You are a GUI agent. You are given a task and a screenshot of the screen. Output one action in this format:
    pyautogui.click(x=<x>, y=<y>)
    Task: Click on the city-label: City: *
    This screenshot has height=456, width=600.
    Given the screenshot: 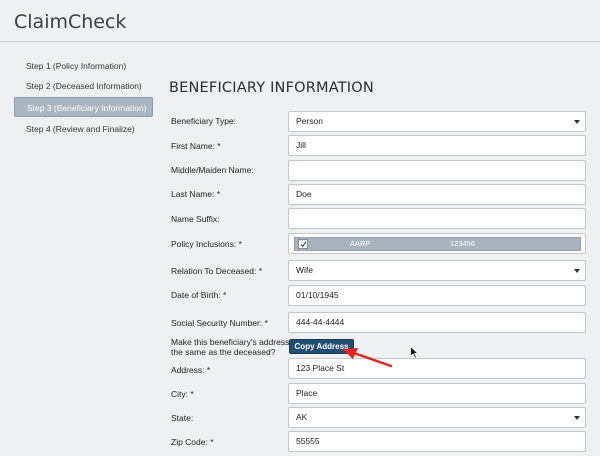 What is the action you would take?
    pyautogui.click(x=182, y=394)
    